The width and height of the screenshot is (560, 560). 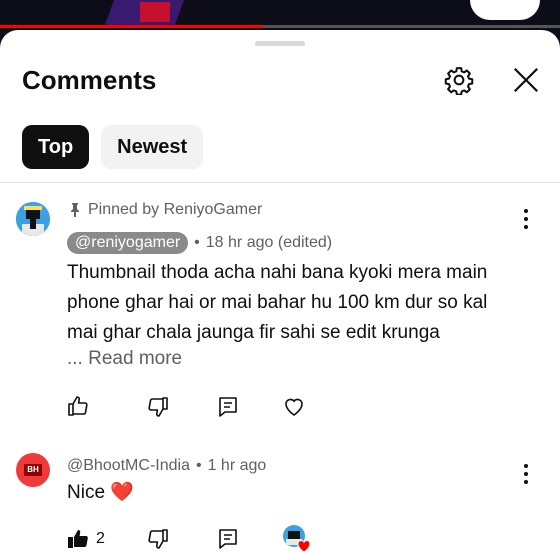 I want to click on avatar-image, so click(x=33, y=219).